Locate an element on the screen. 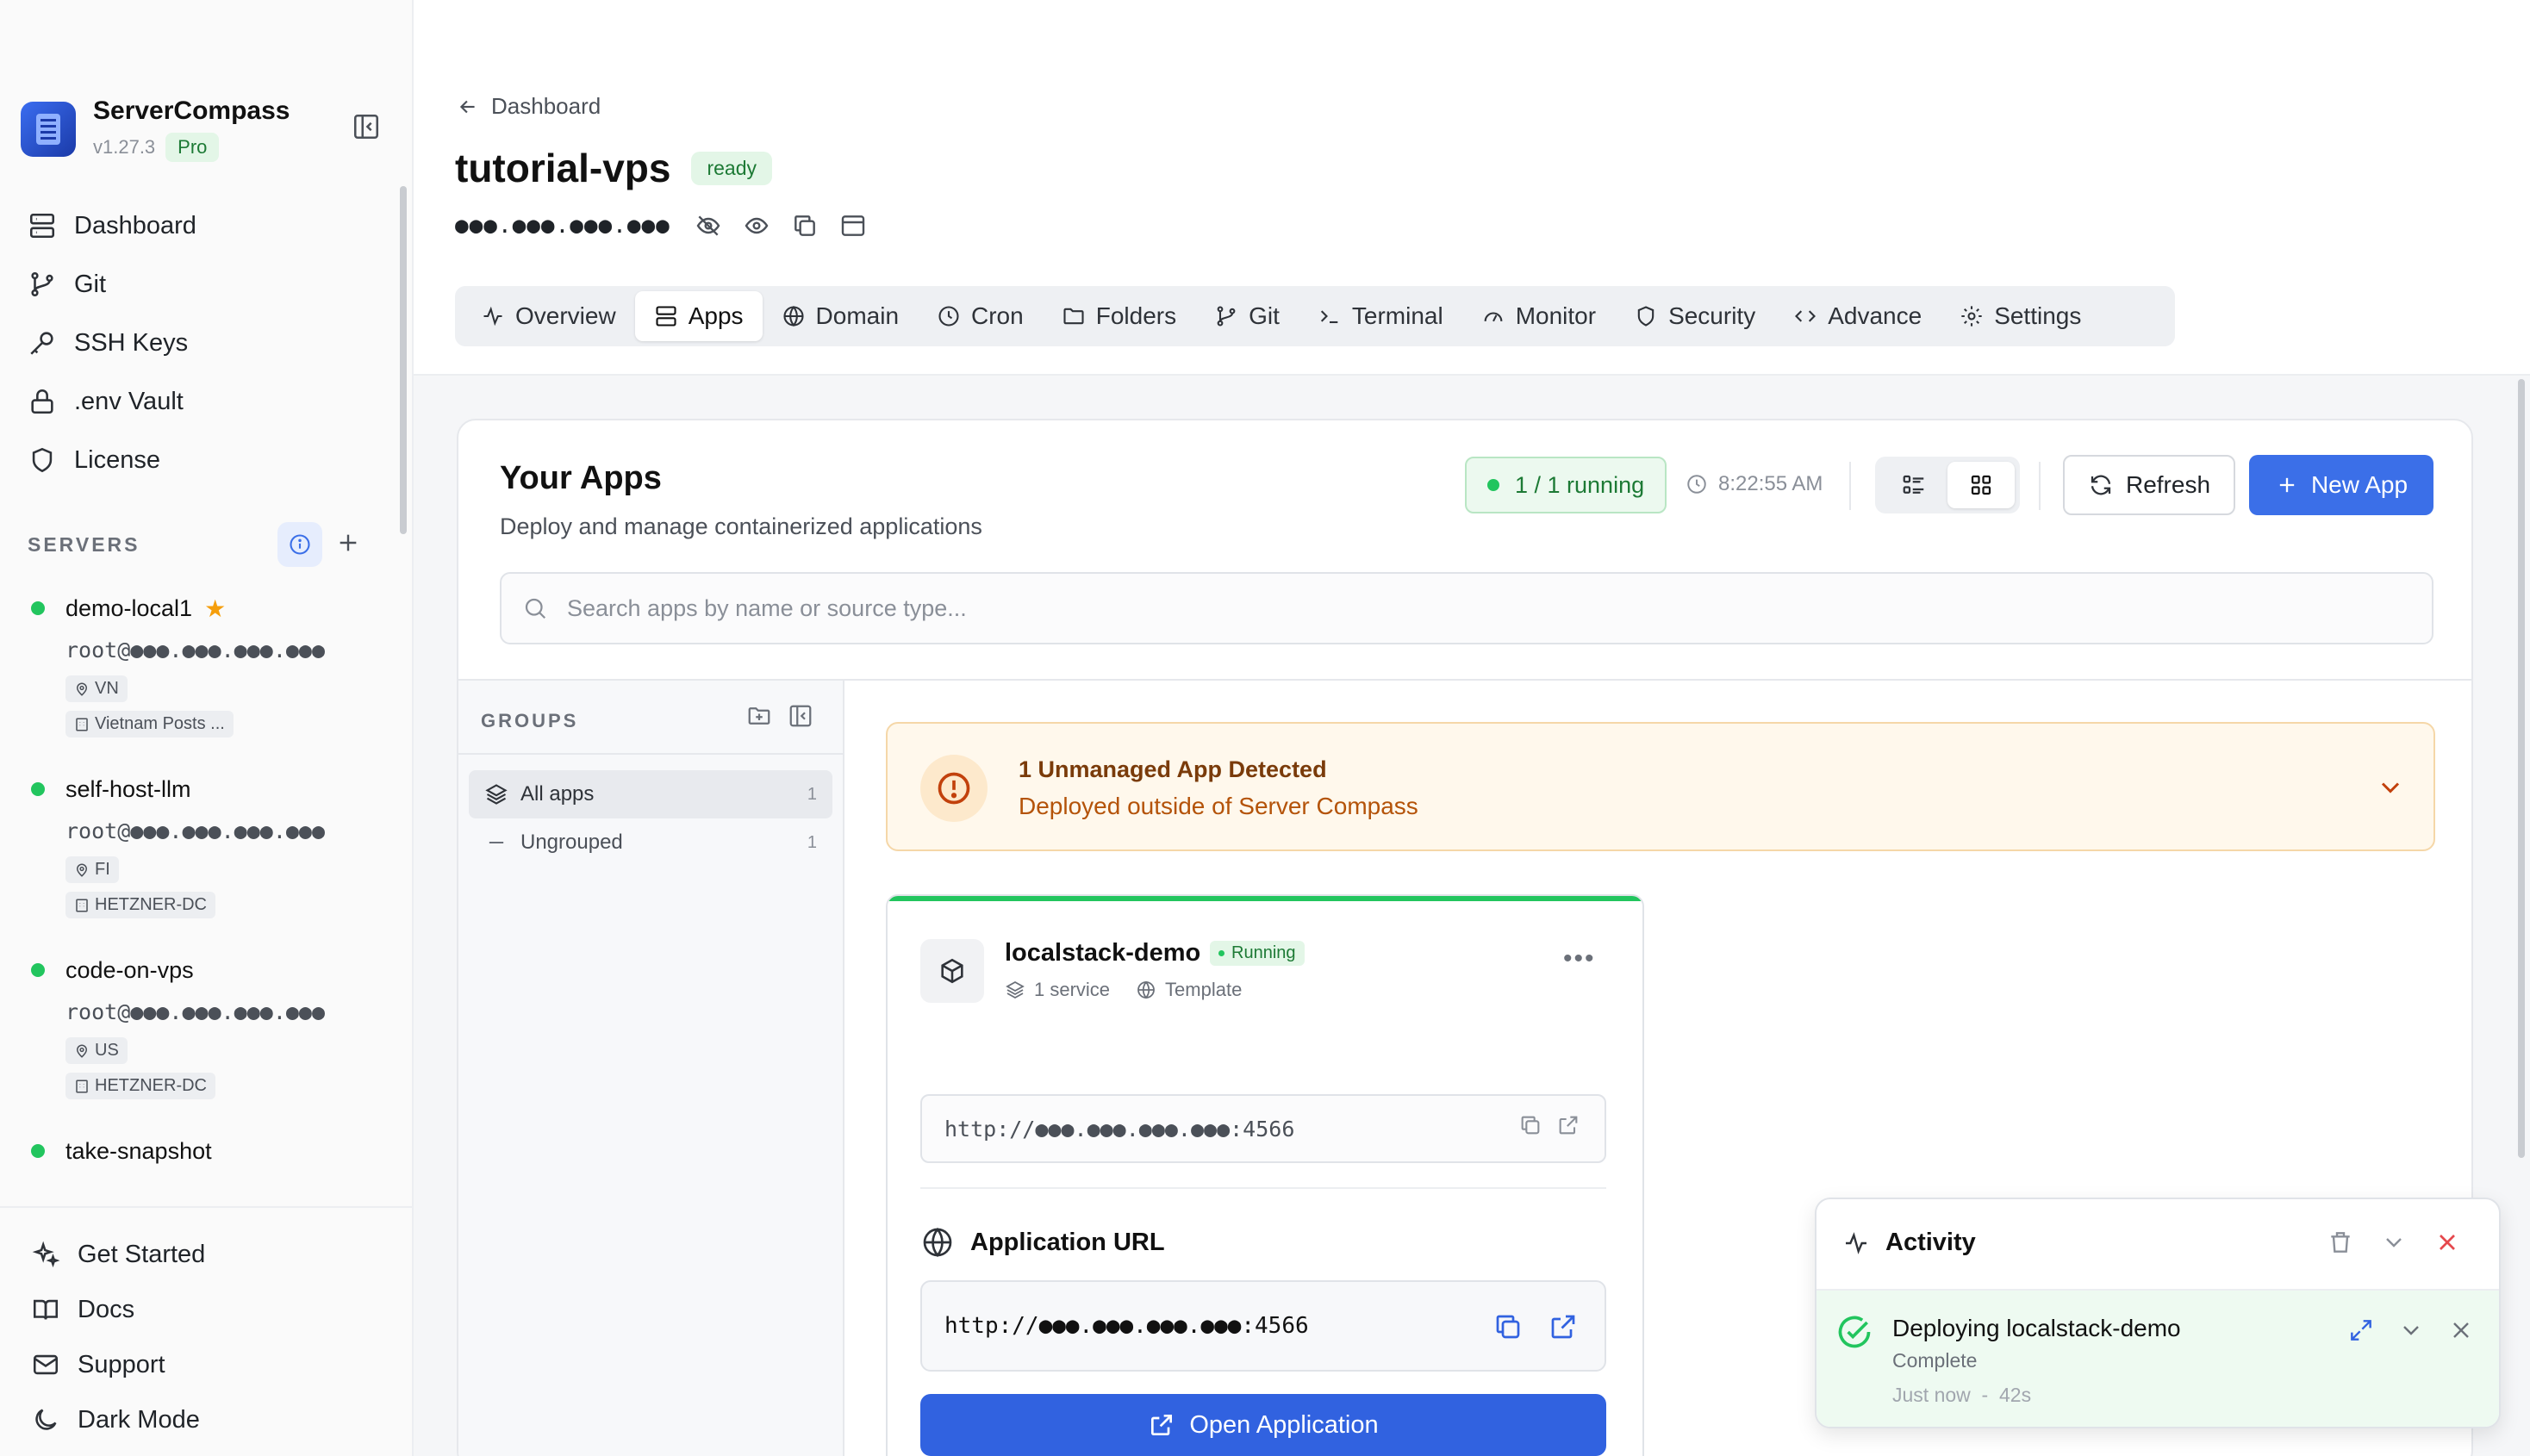 This screenshot has width=2530, height=1456. terminal-icon is located at coordinates (1329, 317).